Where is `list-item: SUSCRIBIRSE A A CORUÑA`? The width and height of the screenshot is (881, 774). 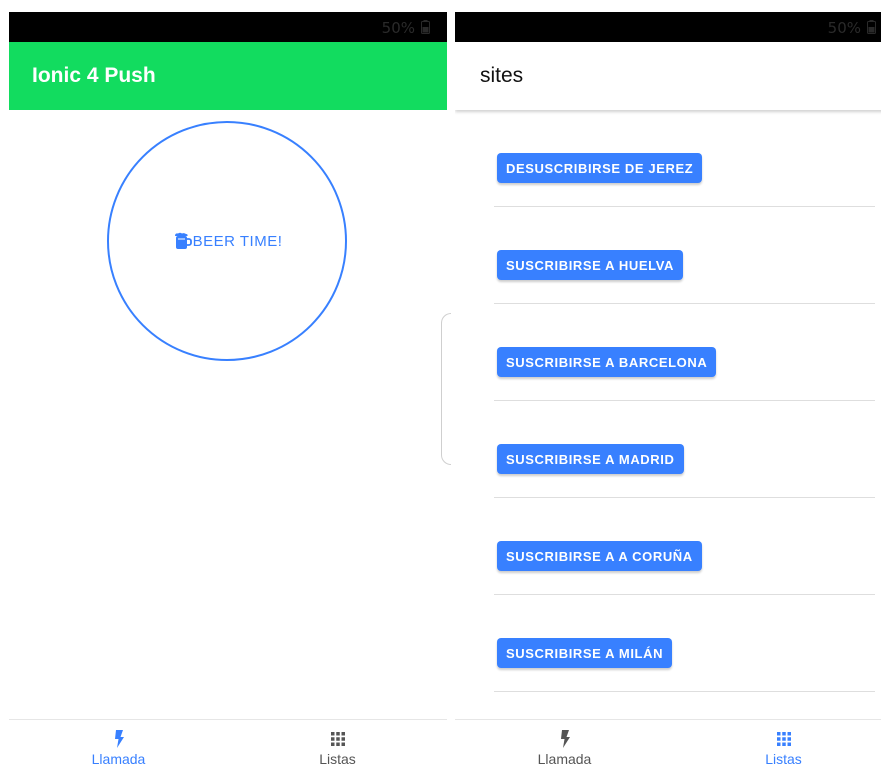 list-item: SUSCRIBIRSE A A CORUÑA is located at coordinates (684, 546).